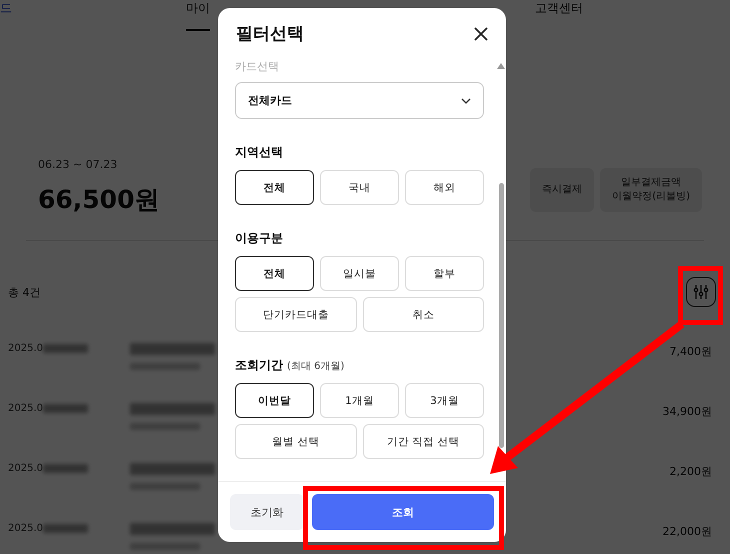 The image size is (730, 554). I want to click on filter-option: 국내, so click(359, 187).